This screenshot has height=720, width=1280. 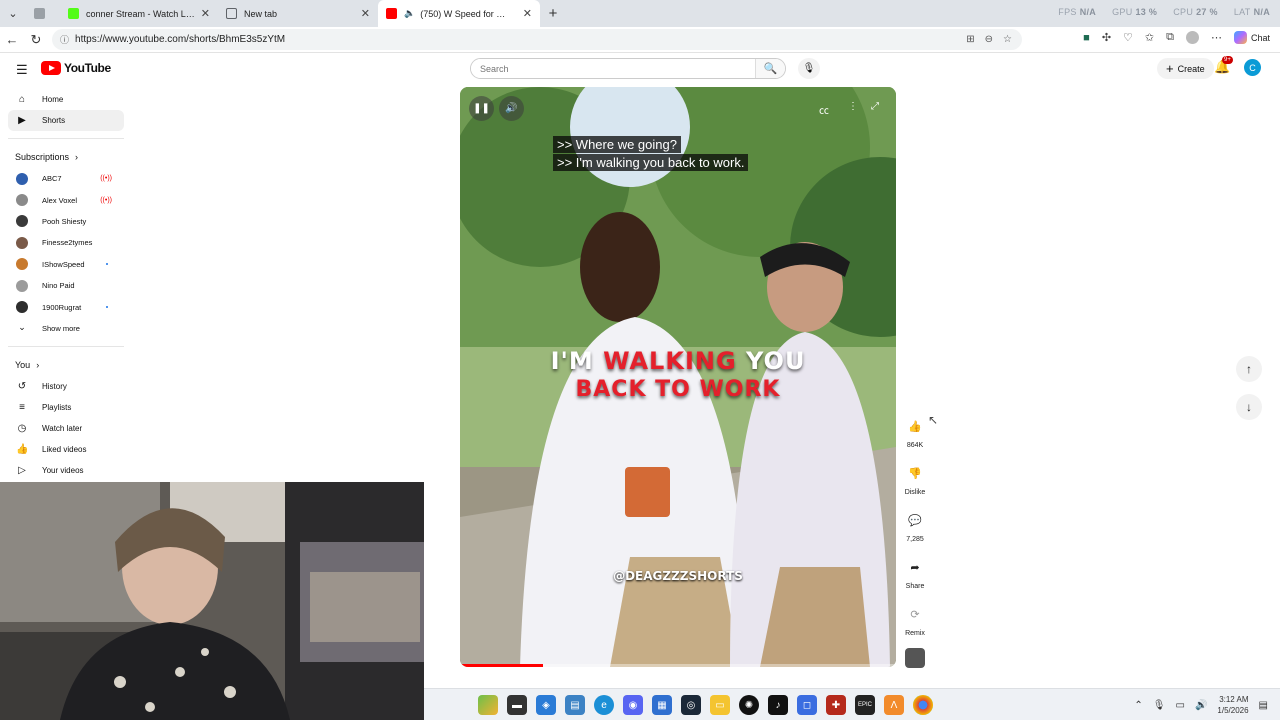 What do you see at coordinates (836, 705) in the screenshot?
I see `game-icon: ✚` at bounding box center [836, 705].